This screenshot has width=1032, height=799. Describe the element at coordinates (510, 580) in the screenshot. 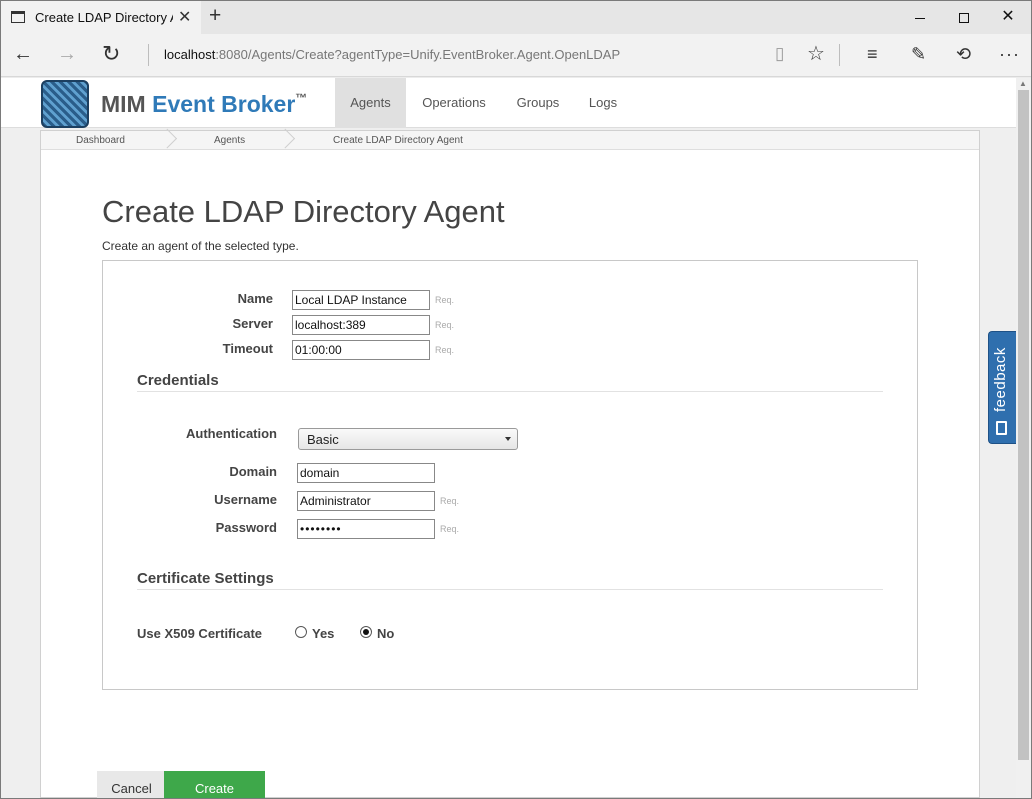

I see `certificate-heading: Certificate Settings` at that location.